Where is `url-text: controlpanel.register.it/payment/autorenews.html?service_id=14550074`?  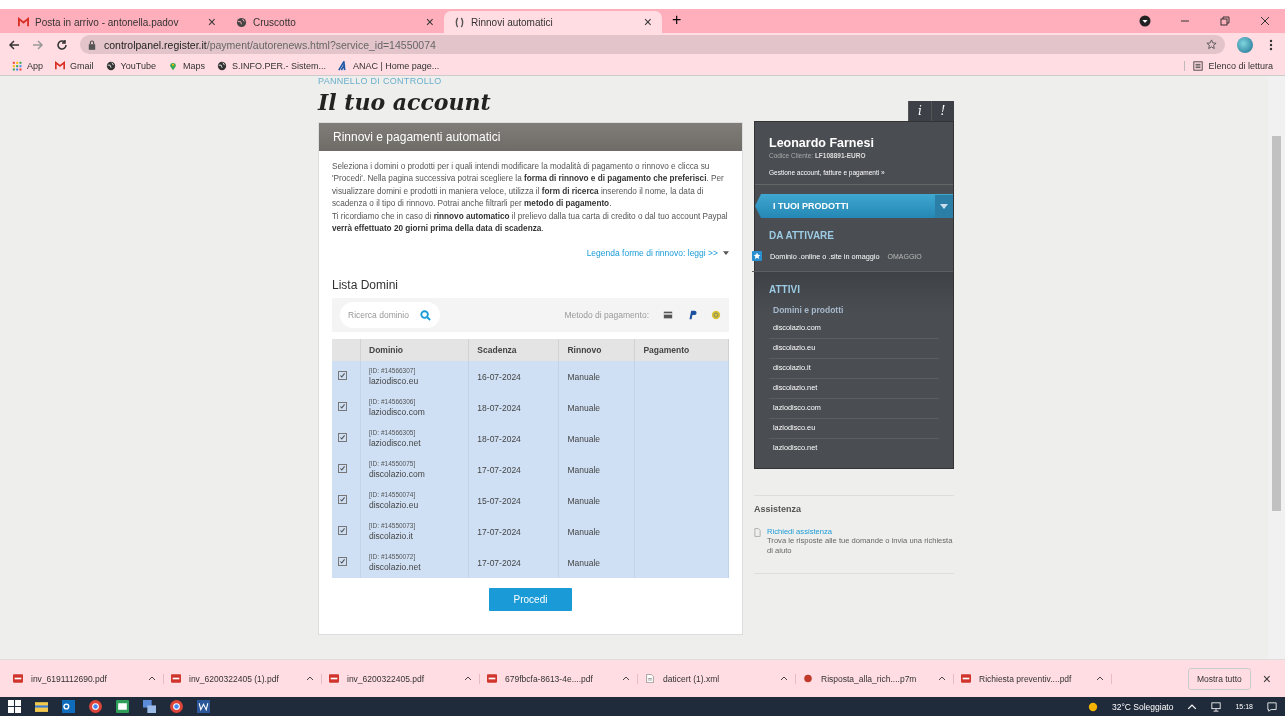
url-text: controlpanel.register.it/payment/autorenews.html?service_id=14550074 is located at coordinates (270, 44).